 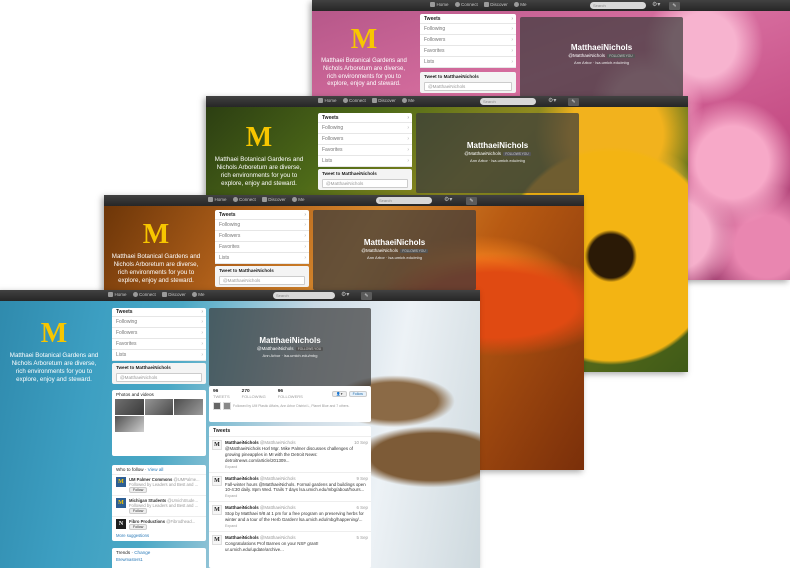 I want to click on stat-following: 270 FOLLOWING, so click(x=254, y=394).